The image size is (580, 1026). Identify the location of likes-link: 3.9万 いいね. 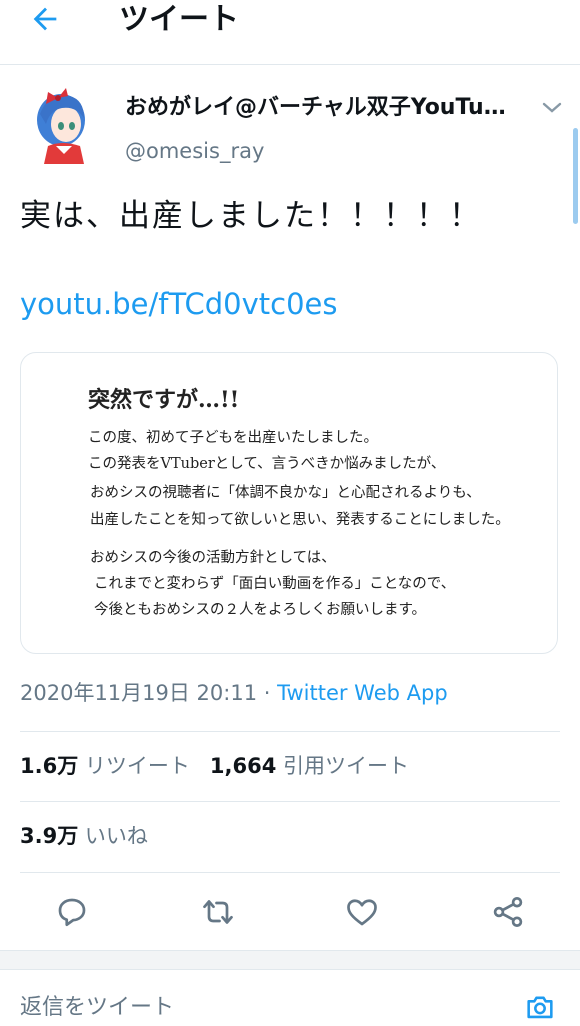
(84, 836).